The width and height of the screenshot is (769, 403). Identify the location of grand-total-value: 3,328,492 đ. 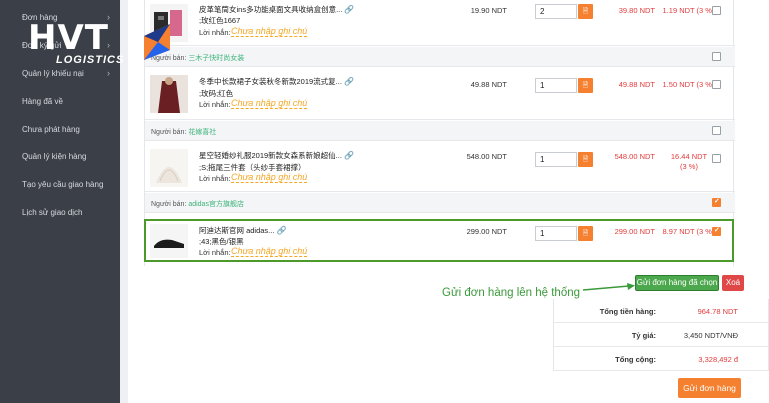
(718, 359).